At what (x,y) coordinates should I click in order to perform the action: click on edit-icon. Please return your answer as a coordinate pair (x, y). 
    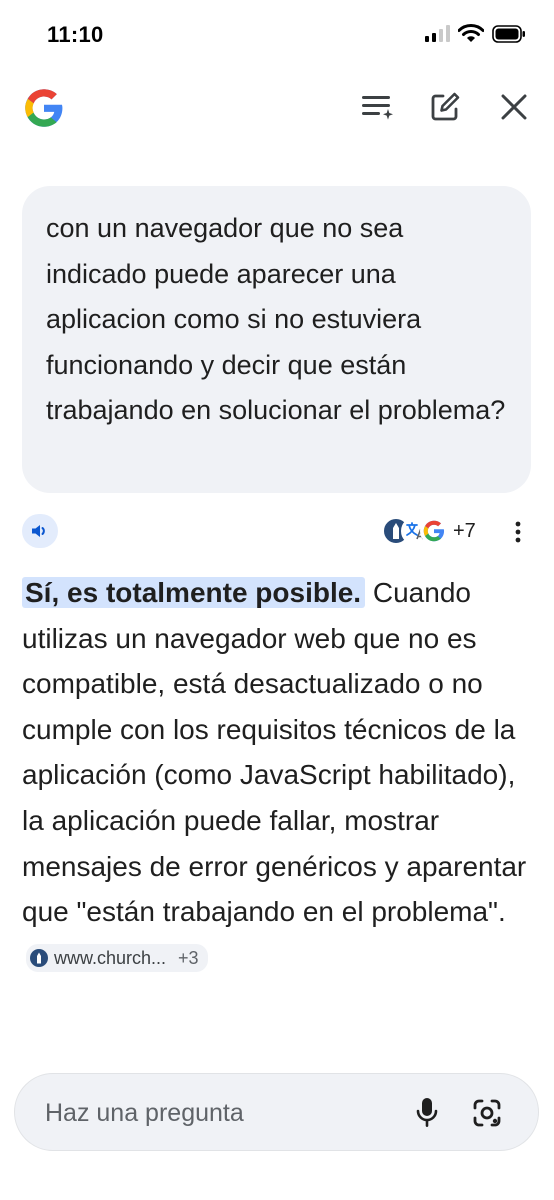
    Looking at the image, I should click on (445, 106).